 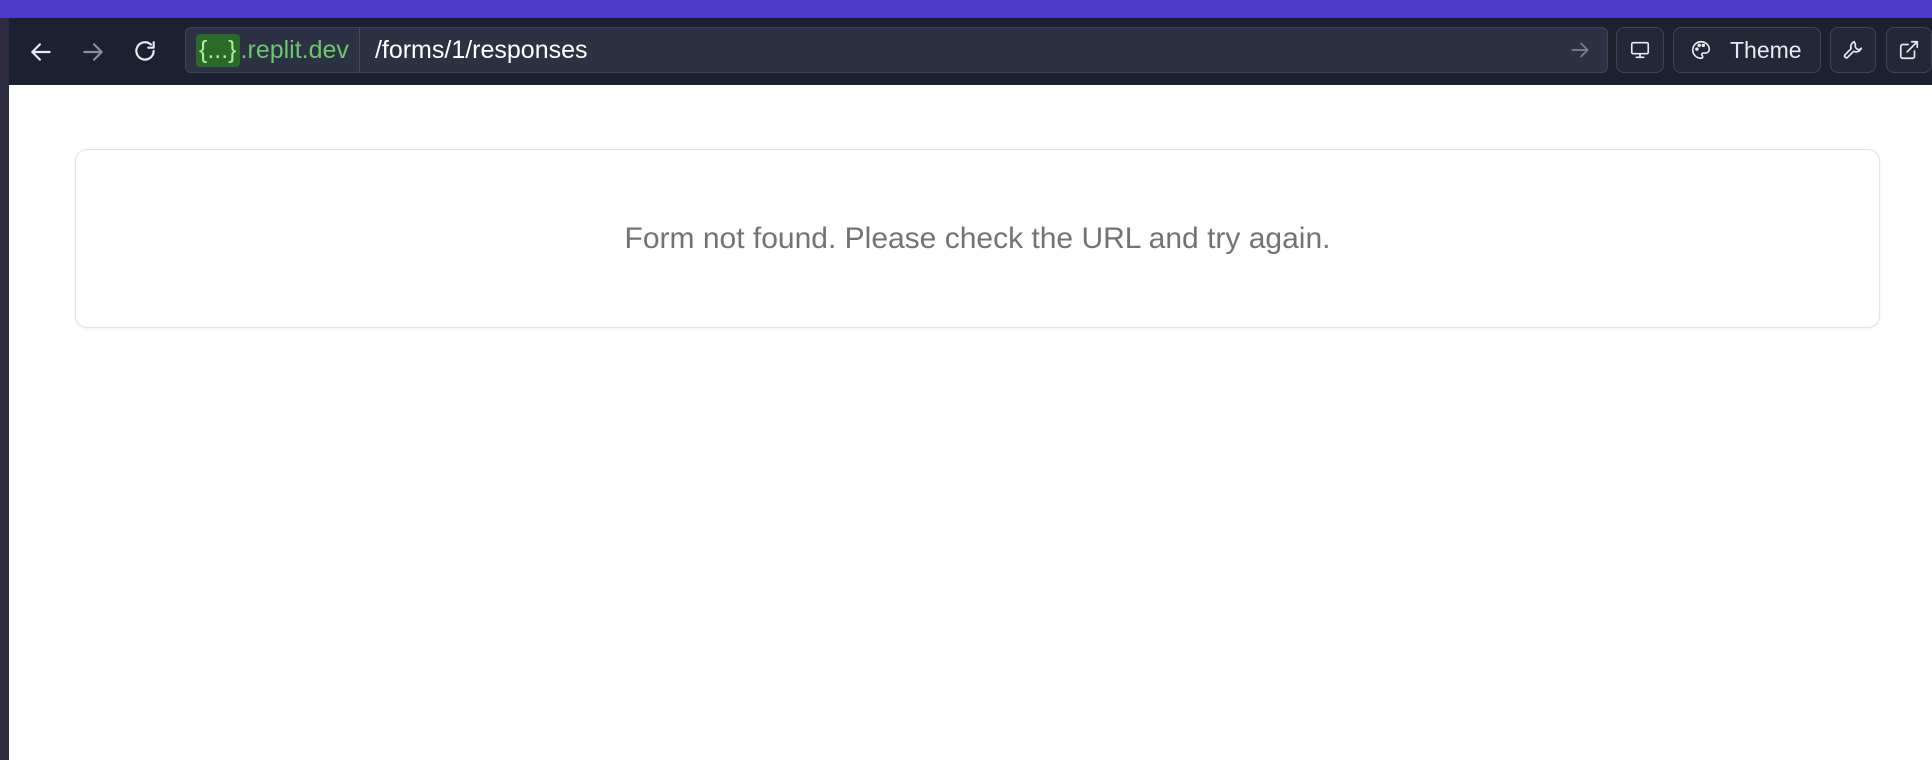 I want to click on url-host: {...} .replit.dev, so click(x=273, y=50).